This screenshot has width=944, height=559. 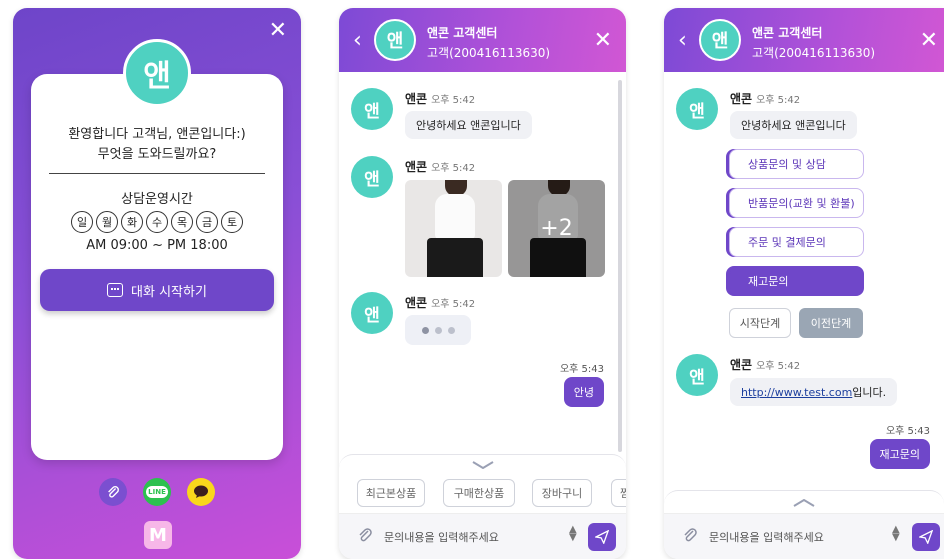 I want to click on day-sun: 일, so click(x=82, y=222).